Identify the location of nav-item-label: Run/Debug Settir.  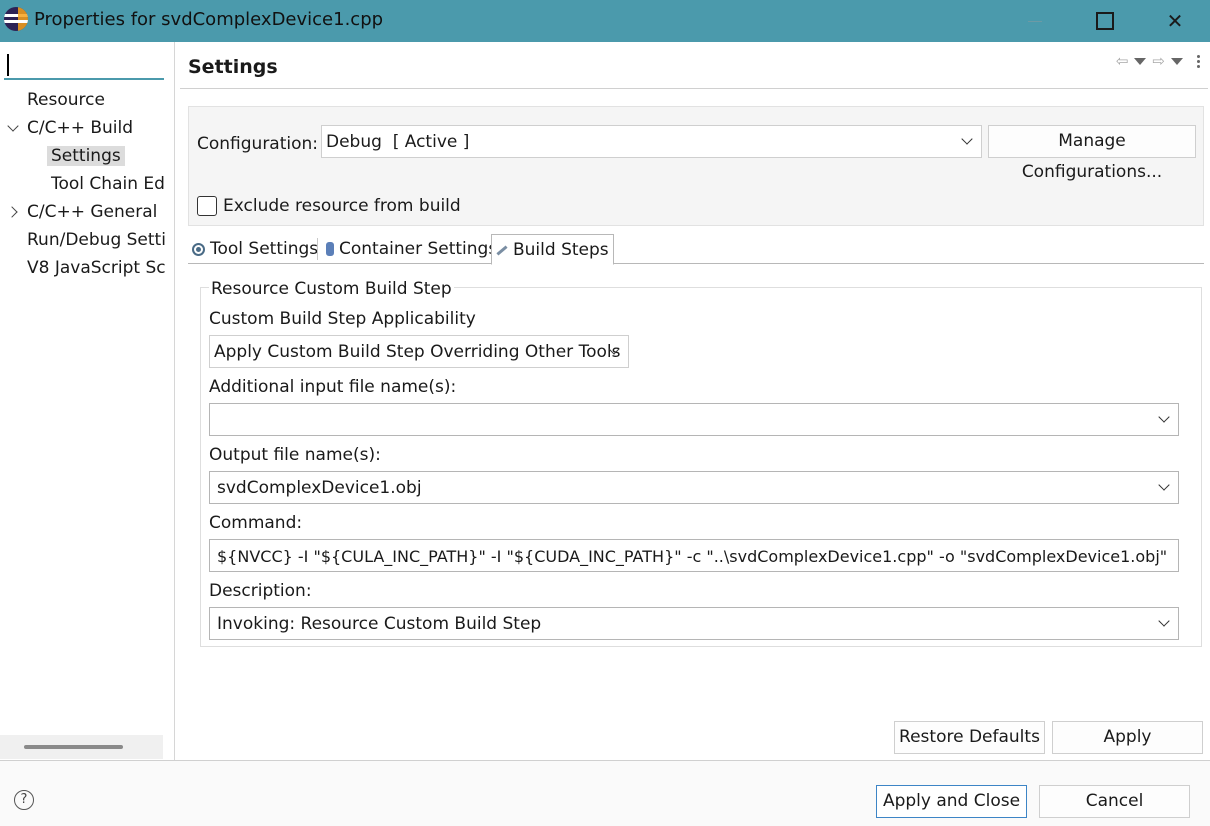
(96, 240).